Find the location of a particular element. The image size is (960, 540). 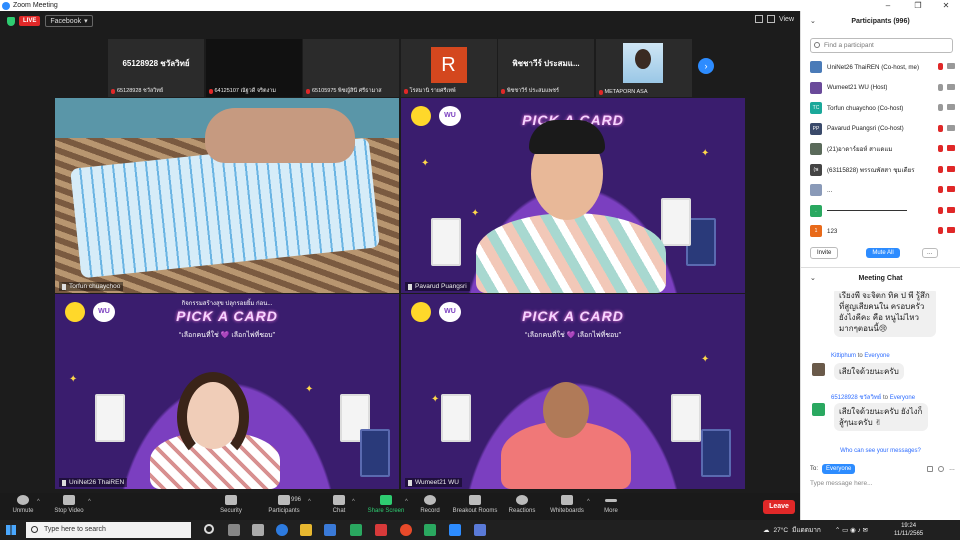

reactions-button: Reactions is located at coordinates (522, 507).